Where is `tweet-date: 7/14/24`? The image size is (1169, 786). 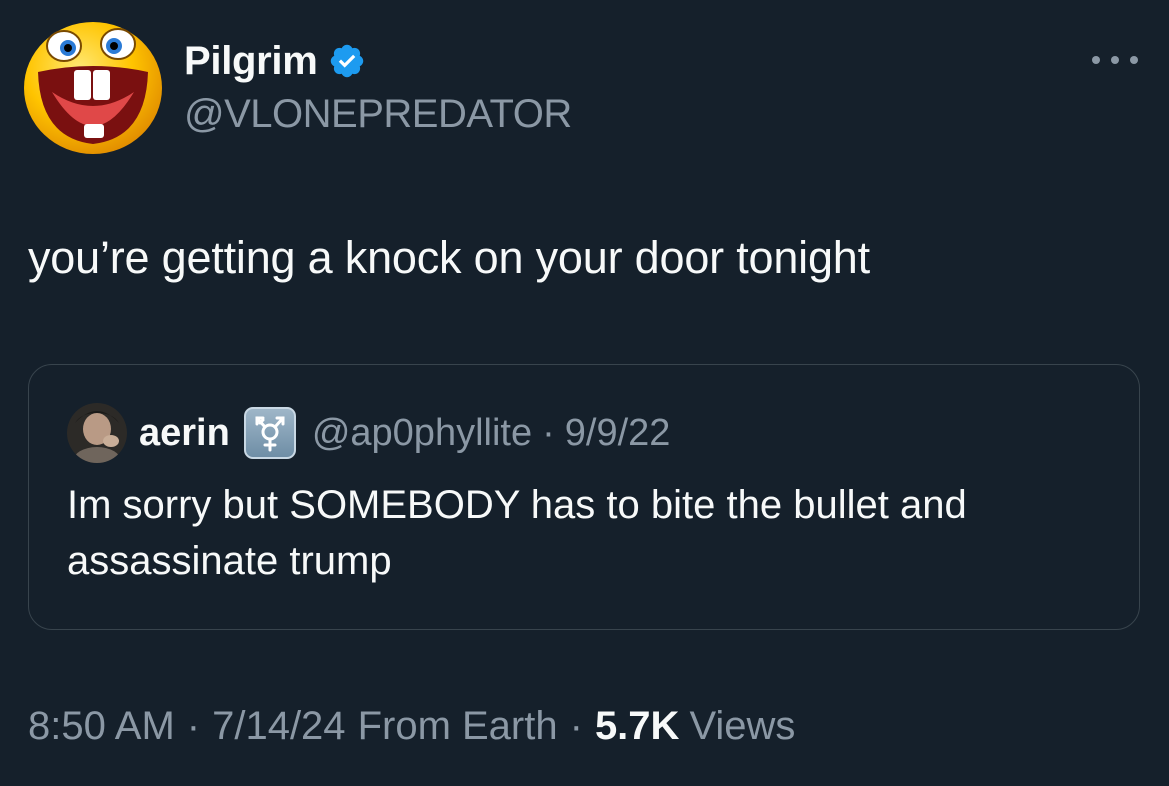
tweet-date: 7/14/24 is located at coordinates (278, 726).